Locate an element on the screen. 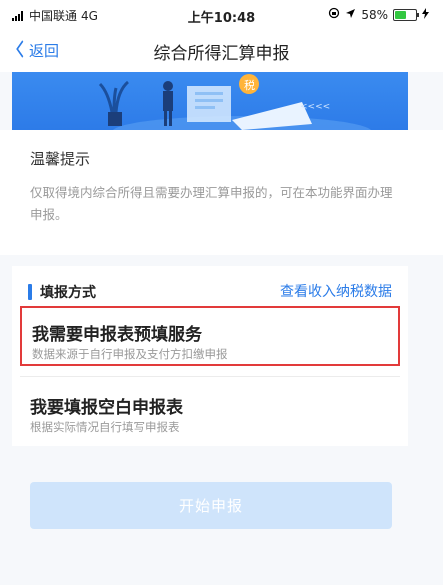 Image resolution: width=443 pixels, height=585 pixels. view-income-tax-data-link: 查看收入纳税数据 is located at coordinates (336, 291).